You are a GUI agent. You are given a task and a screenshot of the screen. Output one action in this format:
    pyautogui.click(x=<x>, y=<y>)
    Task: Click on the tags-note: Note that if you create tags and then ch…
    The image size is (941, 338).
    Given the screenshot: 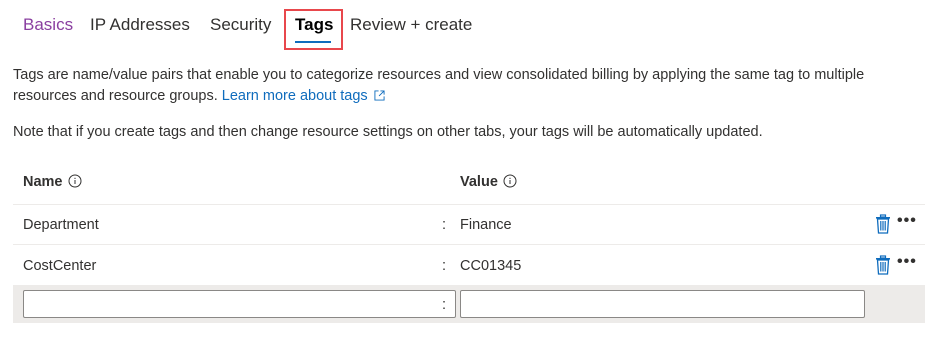 What is the action you would take?
    pyautogui.click(x=388, y=132)
    